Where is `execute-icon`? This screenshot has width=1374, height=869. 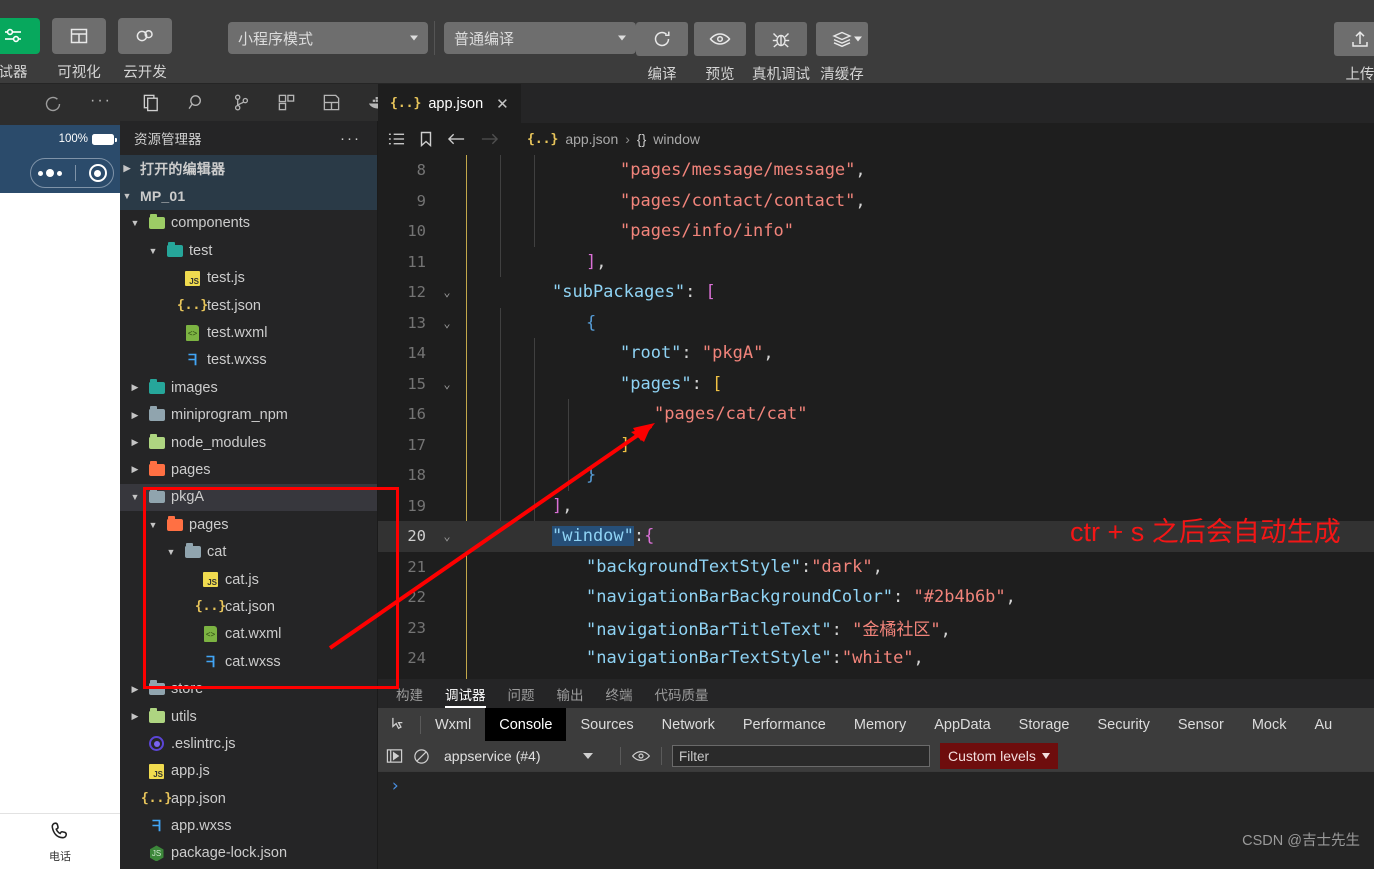
execute-icon is located at coordinates (394, 756).